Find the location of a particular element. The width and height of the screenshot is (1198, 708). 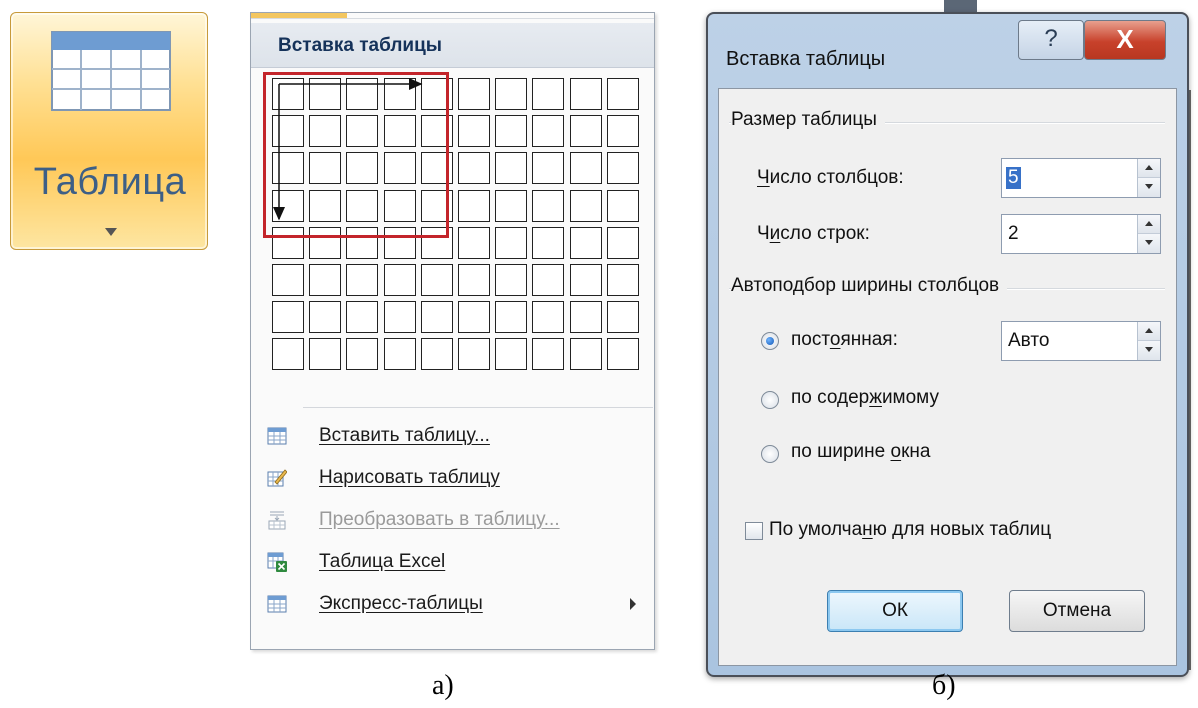

fixed-width-stepper: Авто is located at coordinates (1081, 341).